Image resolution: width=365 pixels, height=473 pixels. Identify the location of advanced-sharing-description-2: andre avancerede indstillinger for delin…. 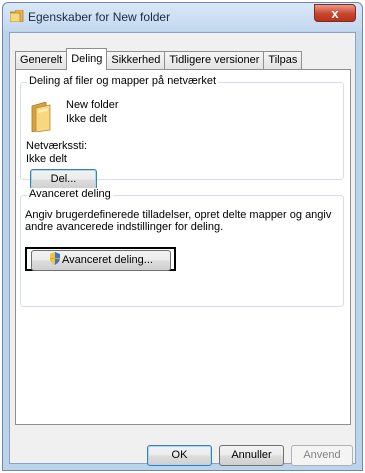
(124, 227).